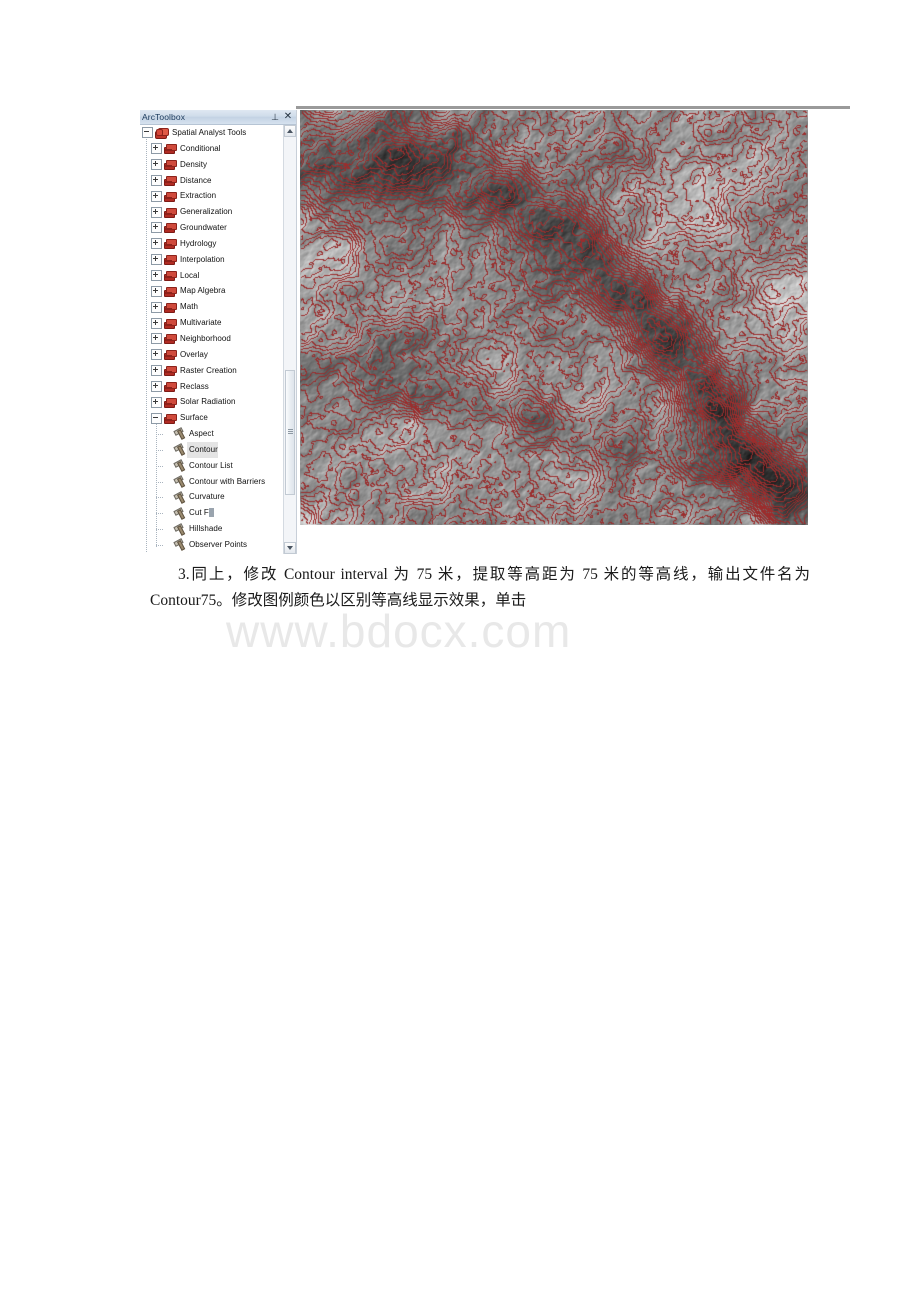 The height and width of the screenshot is (1302, 920). I want to click on tree-item-surface: Surface, so click(212, 418).